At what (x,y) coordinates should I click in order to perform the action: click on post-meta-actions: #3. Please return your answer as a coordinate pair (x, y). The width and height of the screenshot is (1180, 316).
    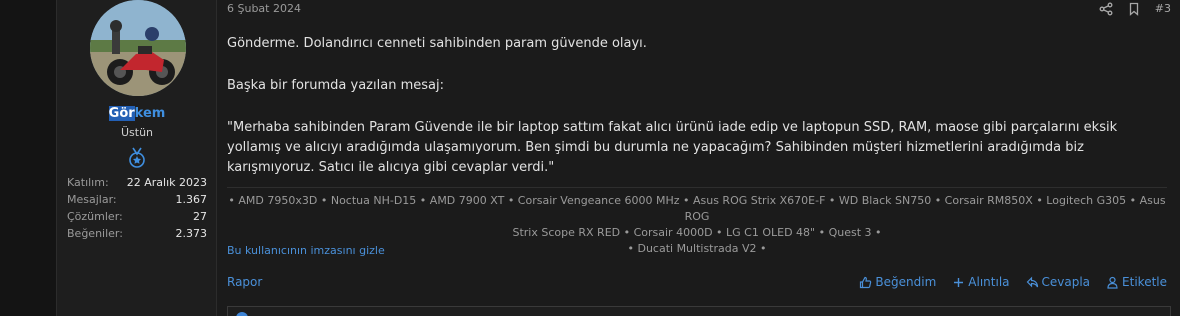
    Looking at the image, I should click on (1135, 8).